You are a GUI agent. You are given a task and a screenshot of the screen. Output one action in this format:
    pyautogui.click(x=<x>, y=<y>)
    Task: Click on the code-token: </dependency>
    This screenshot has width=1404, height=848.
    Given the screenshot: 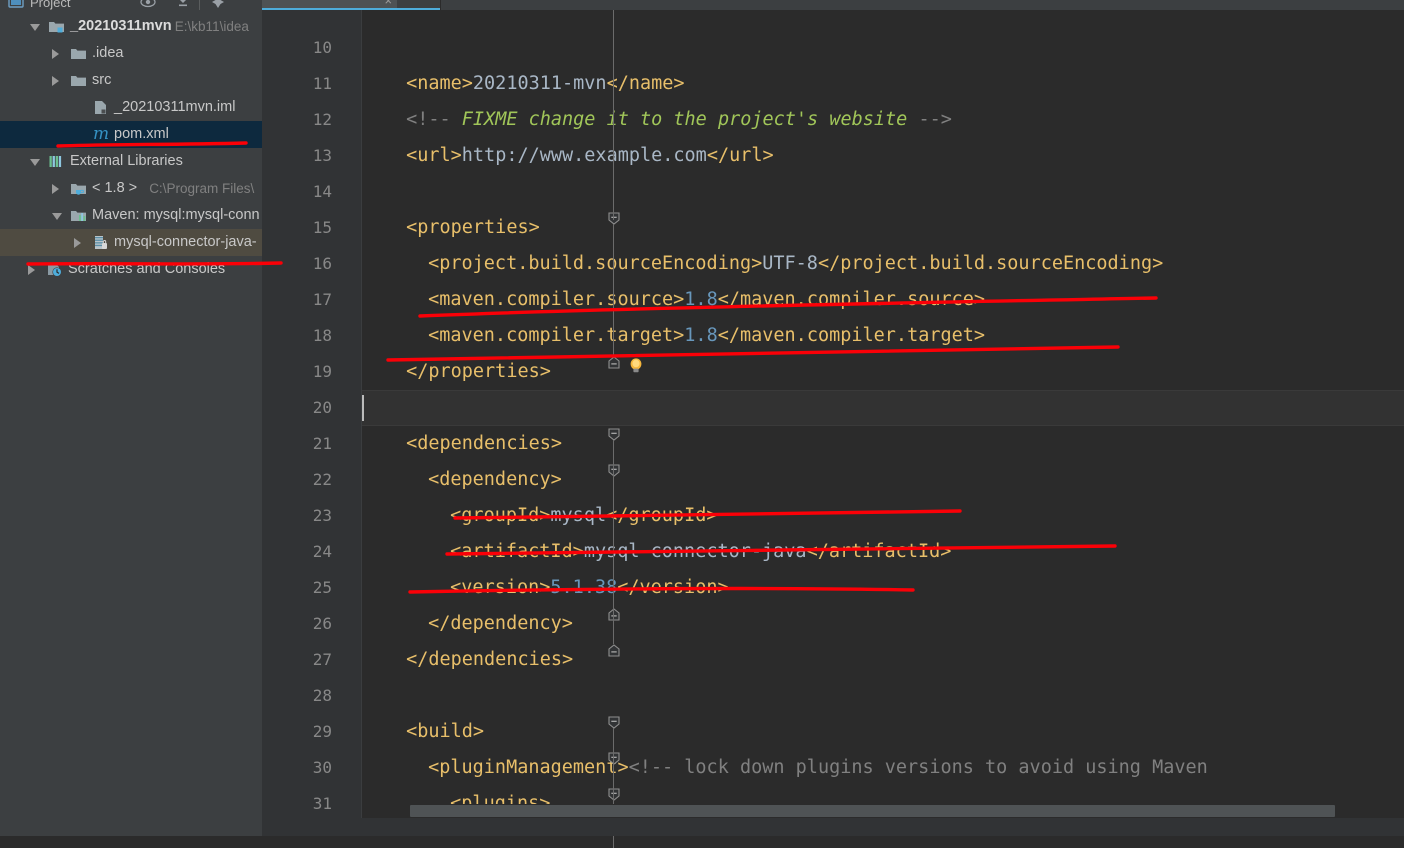 What is the action you would take?
    pyautogui.click(x=500, y=623)
    